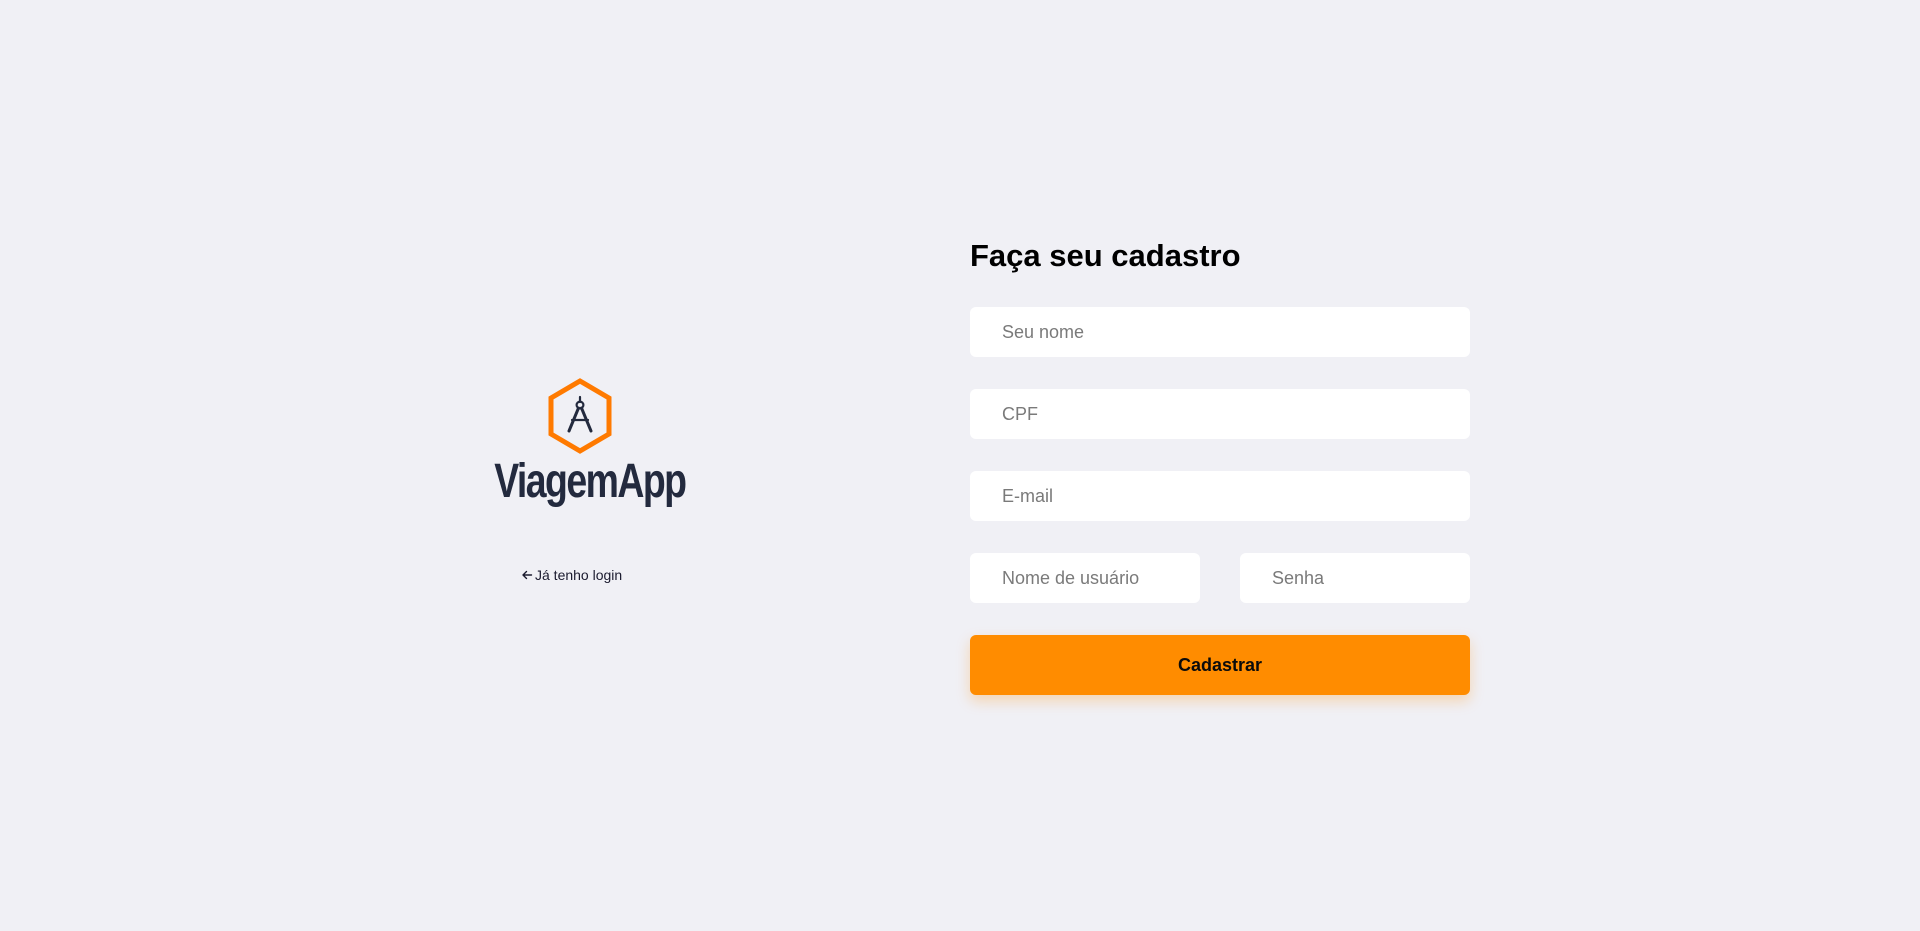 This screenshot has height=931, width=1920. Describe the element at coordinates (1085, 578) in the screenshot. I see `username-input` at that location.